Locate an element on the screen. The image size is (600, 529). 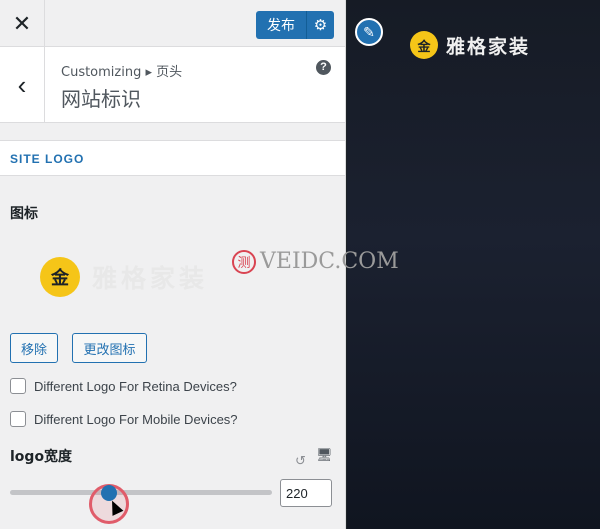
preview-logo: 金 雅格家装 is located at coordinates (470, 45).